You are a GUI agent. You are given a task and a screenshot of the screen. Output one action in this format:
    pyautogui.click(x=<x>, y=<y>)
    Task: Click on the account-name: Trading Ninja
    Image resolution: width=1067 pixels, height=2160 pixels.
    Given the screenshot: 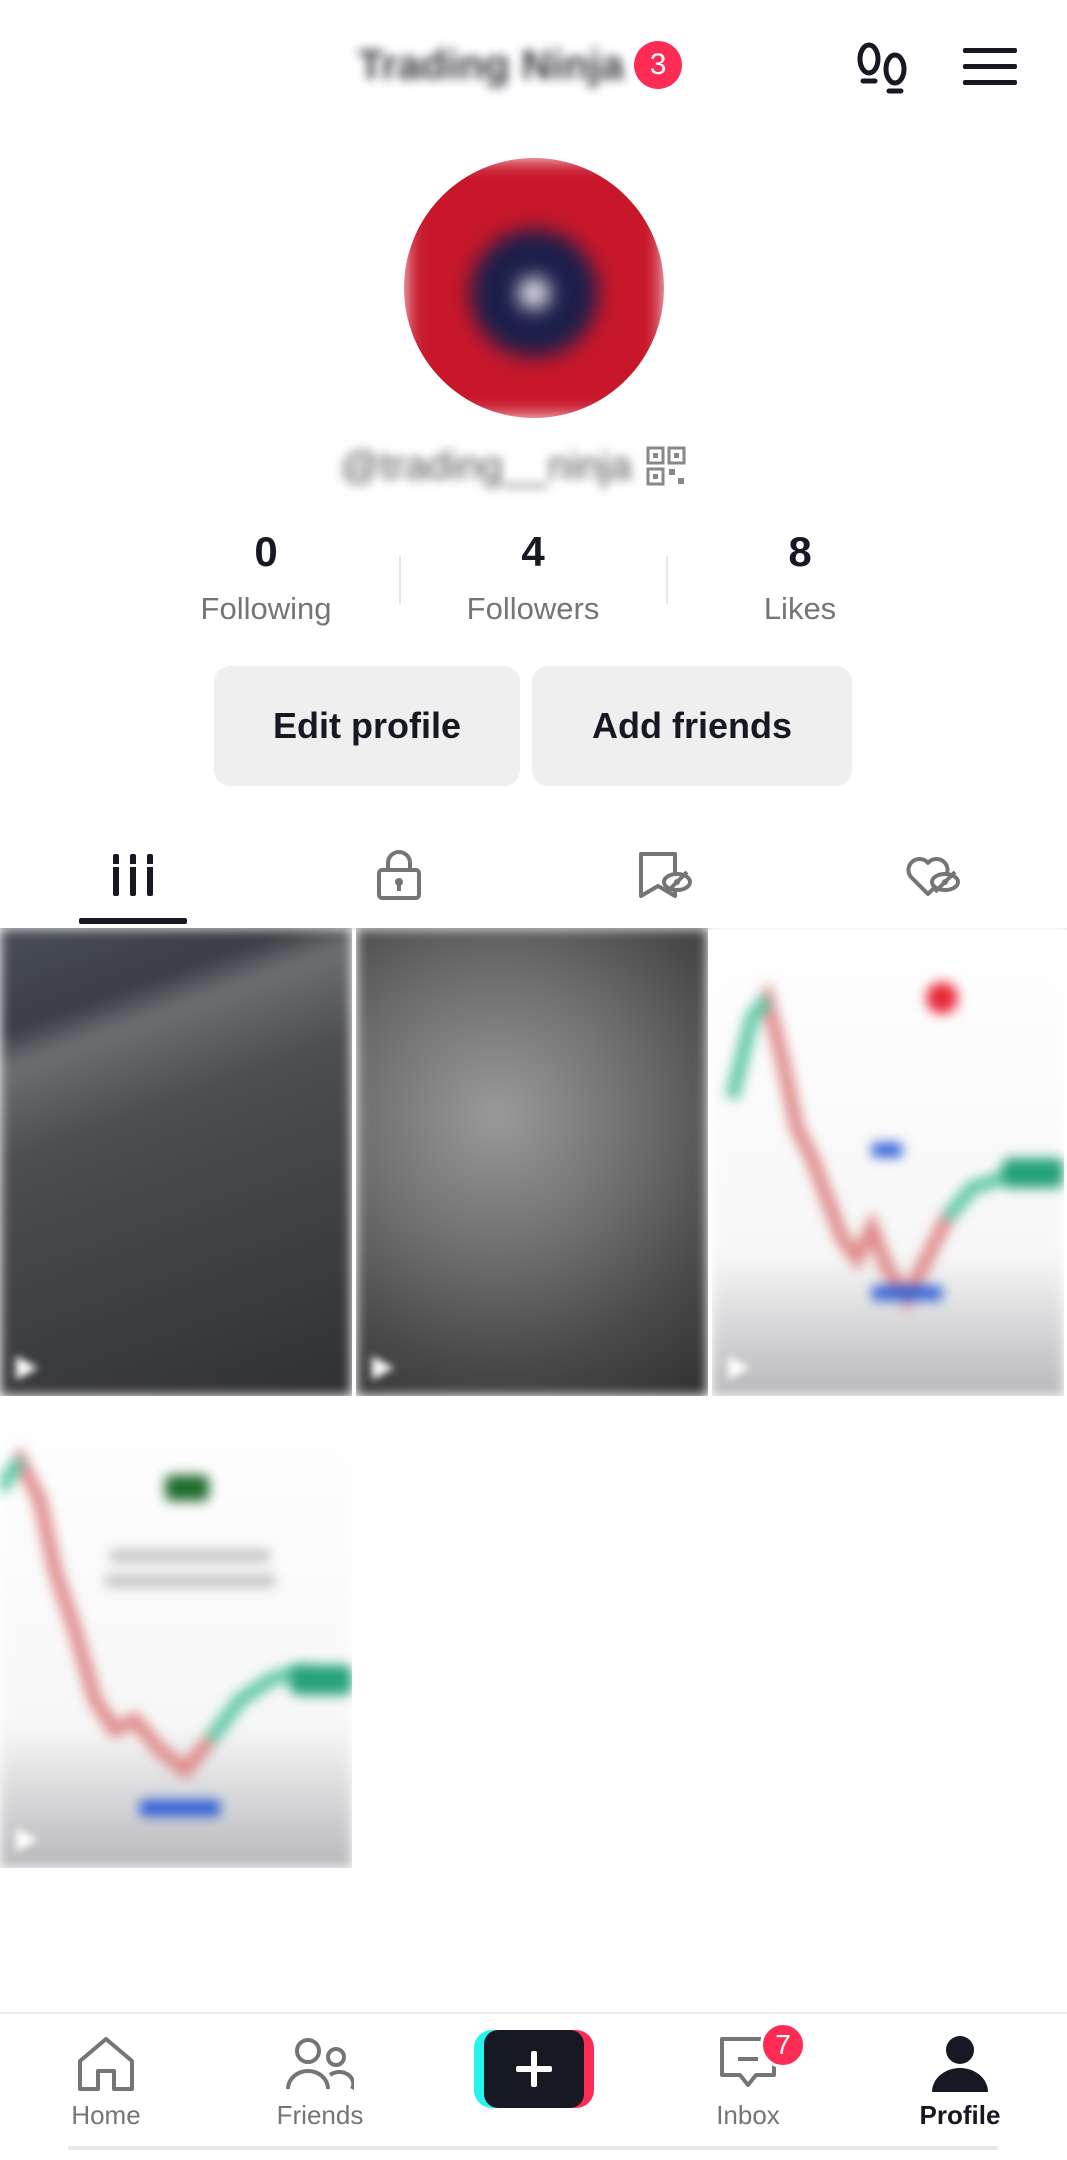 What is the action you would take?
    pyautogui.click(x=491, y=64)
    